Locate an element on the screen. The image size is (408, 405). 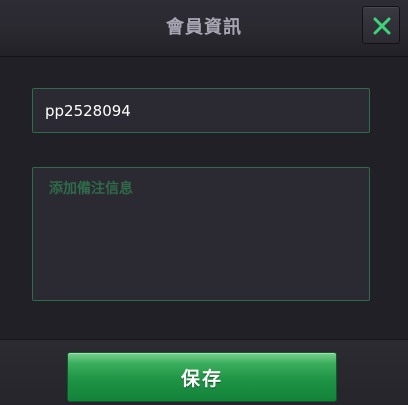
close-icon is located at coordinates (382, 26).